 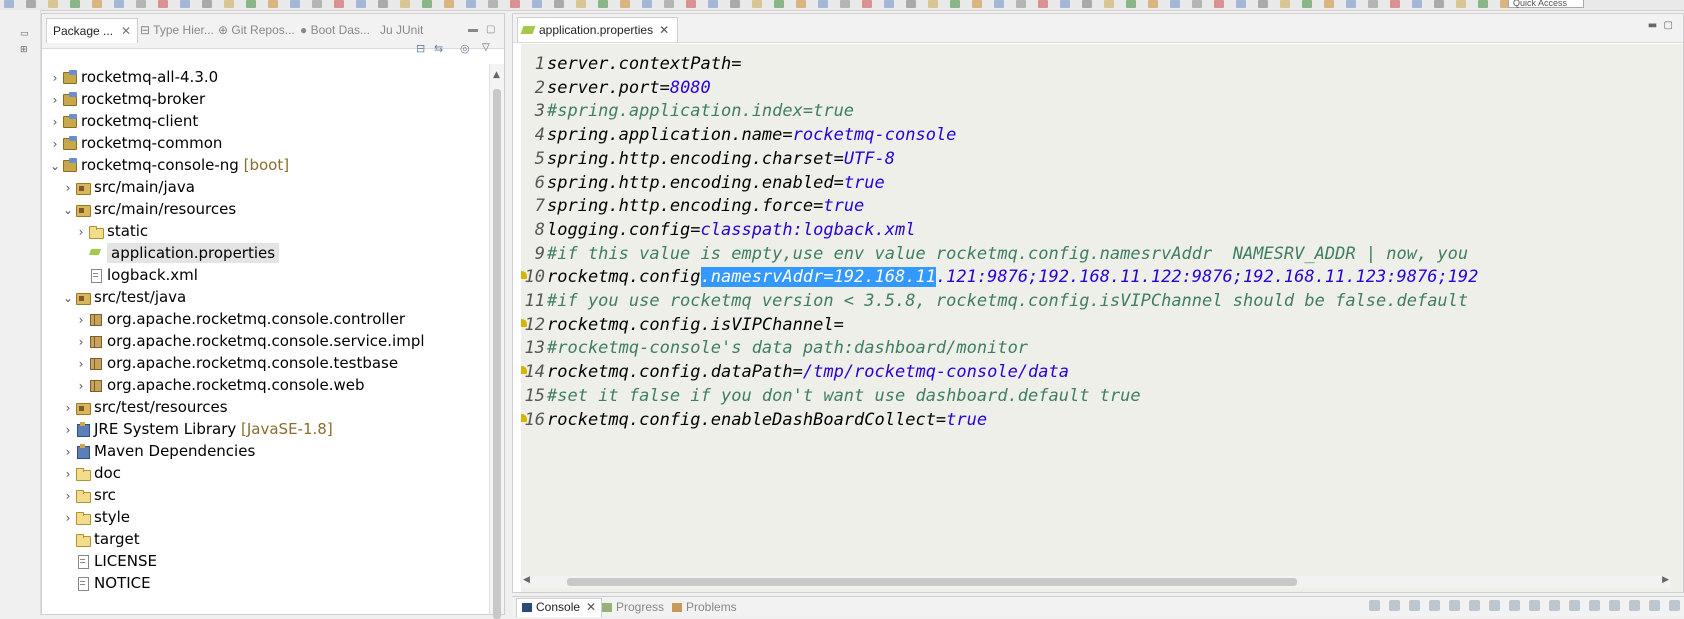 I want to click on tree-item: › rocketmq-broker, so click(x=127, y=100).